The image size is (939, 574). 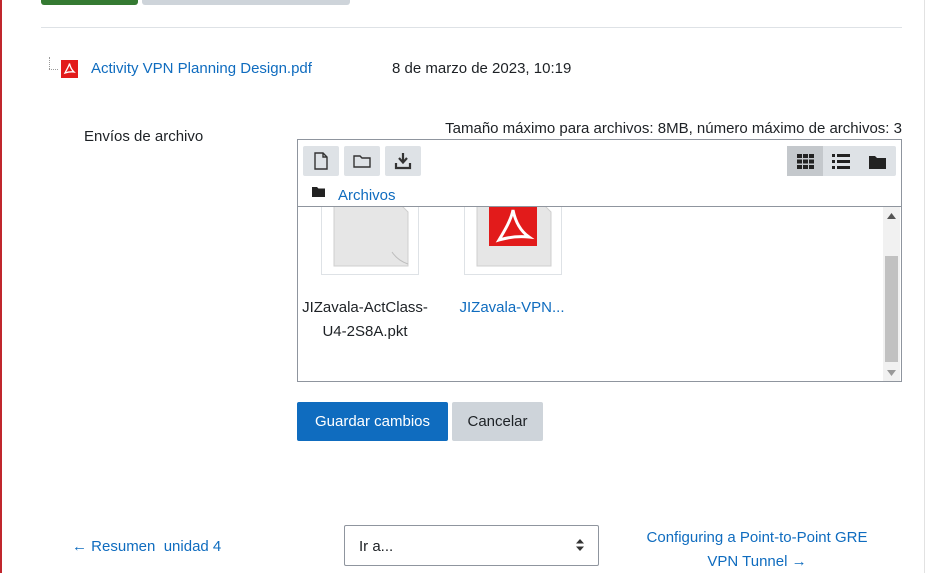 What do you see at coordinates (580, 545) in the screenshot?
I see `select-caret-icon` at bounding box center [580, 545].